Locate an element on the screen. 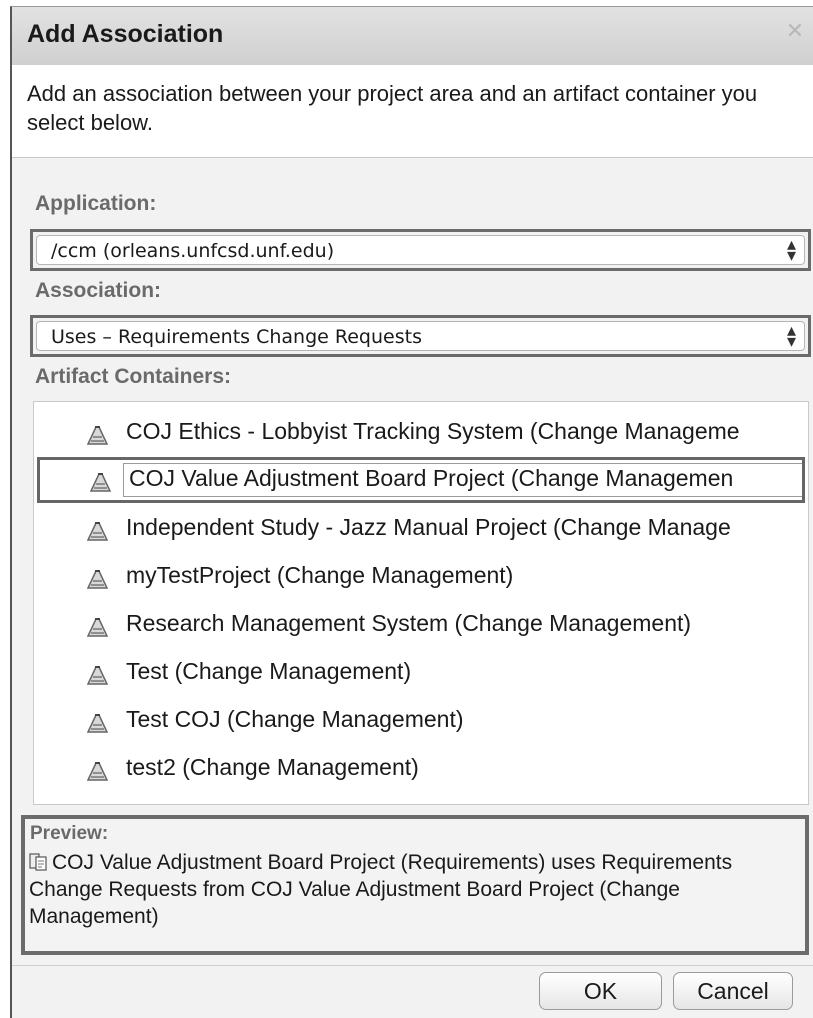 This screenshot has height=1018, width=813. list-item-label: test2 (Change Management) is located at coordinates (272, 767).